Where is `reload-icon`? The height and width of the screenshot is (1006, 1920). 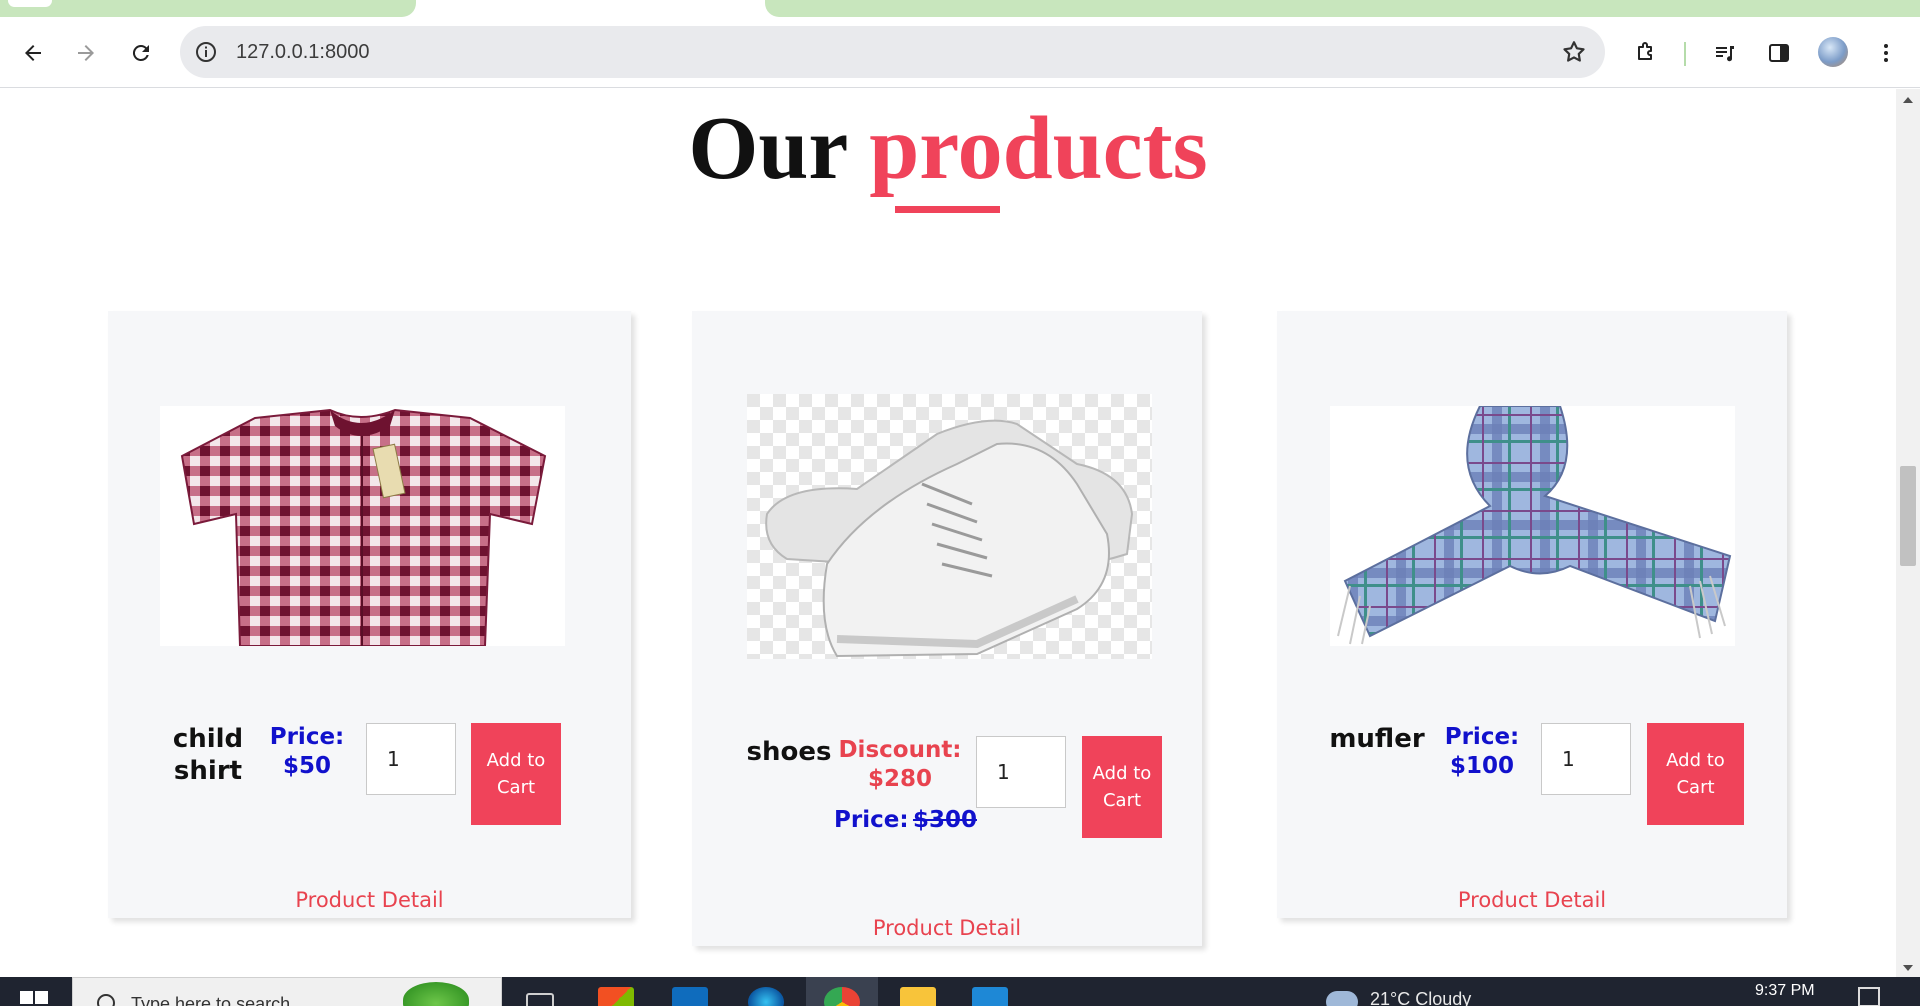
reload-icon is located at coordinates (140, 52).